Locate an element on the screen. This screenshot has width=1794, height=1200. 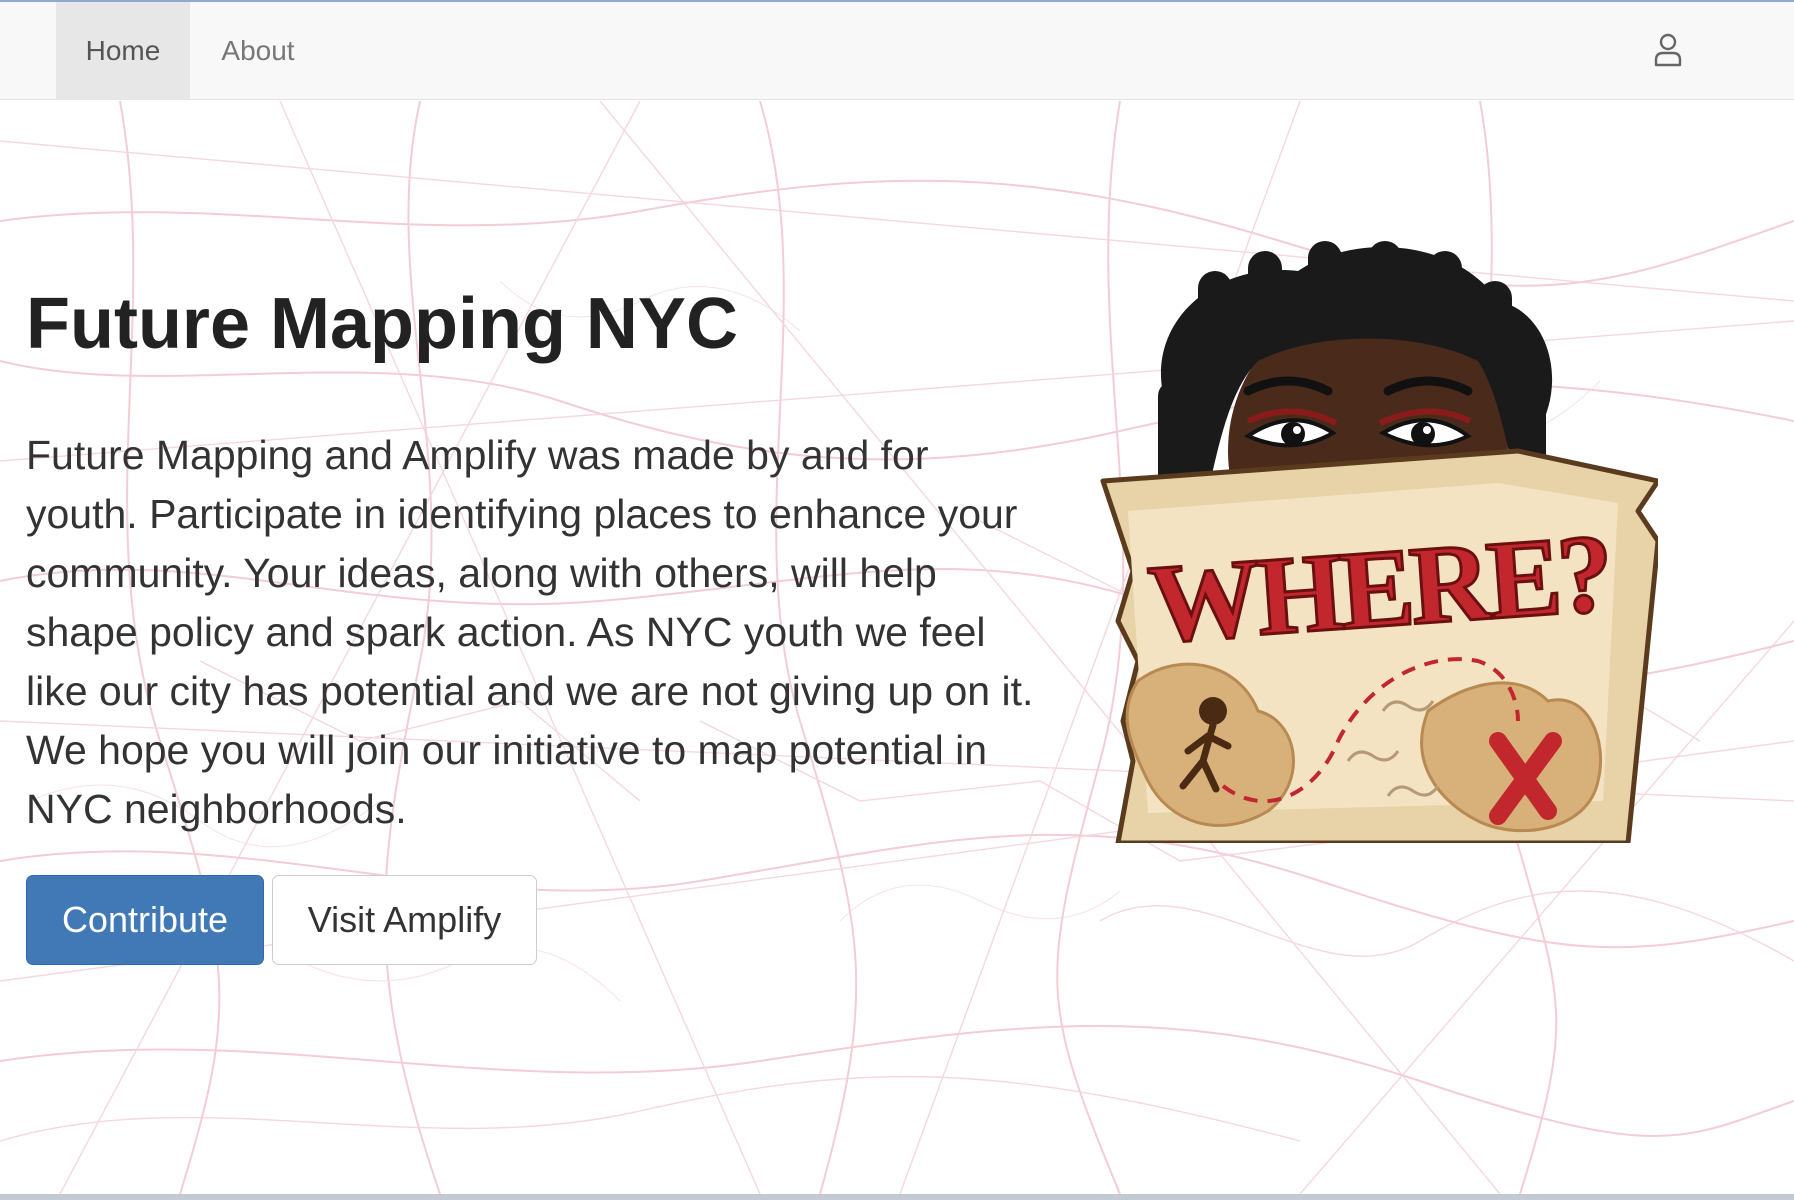
nav-about-link: About is located at coordinates (258, 51).